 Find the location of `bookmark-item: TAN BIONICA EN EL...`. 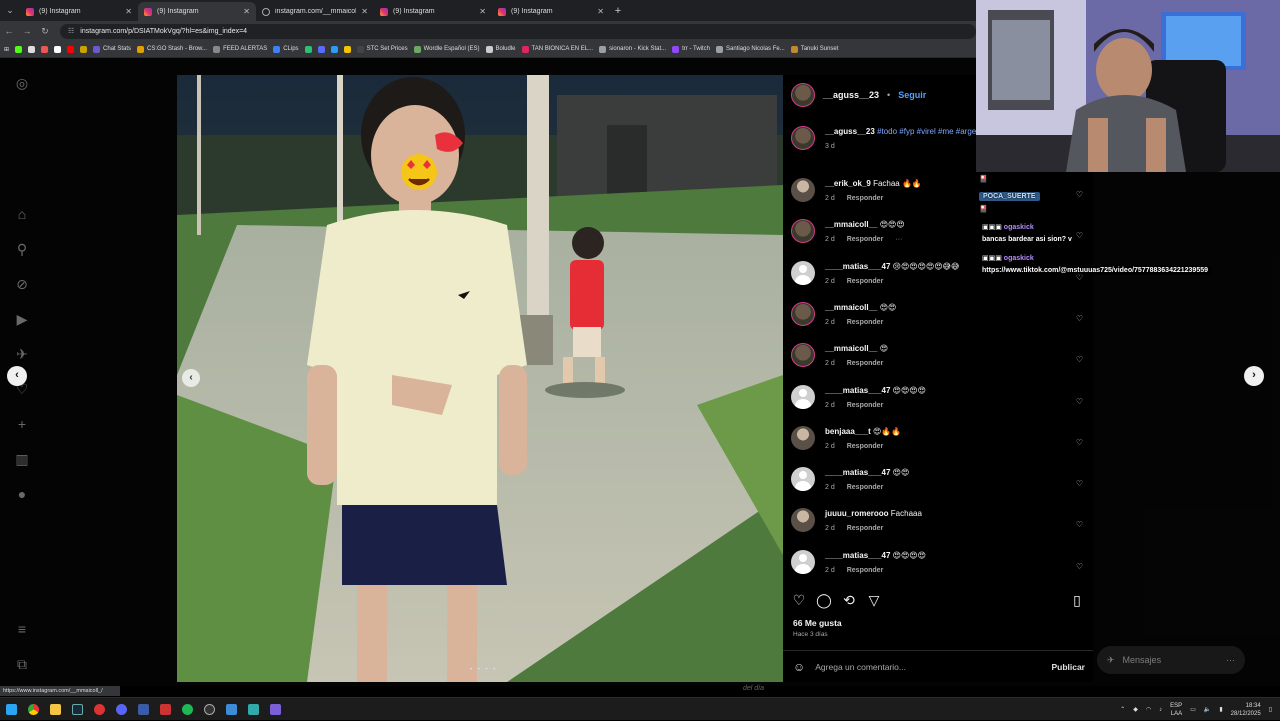

bookmark-item: TAN BIONICA EN EL... is located at coordinates (557, 49).